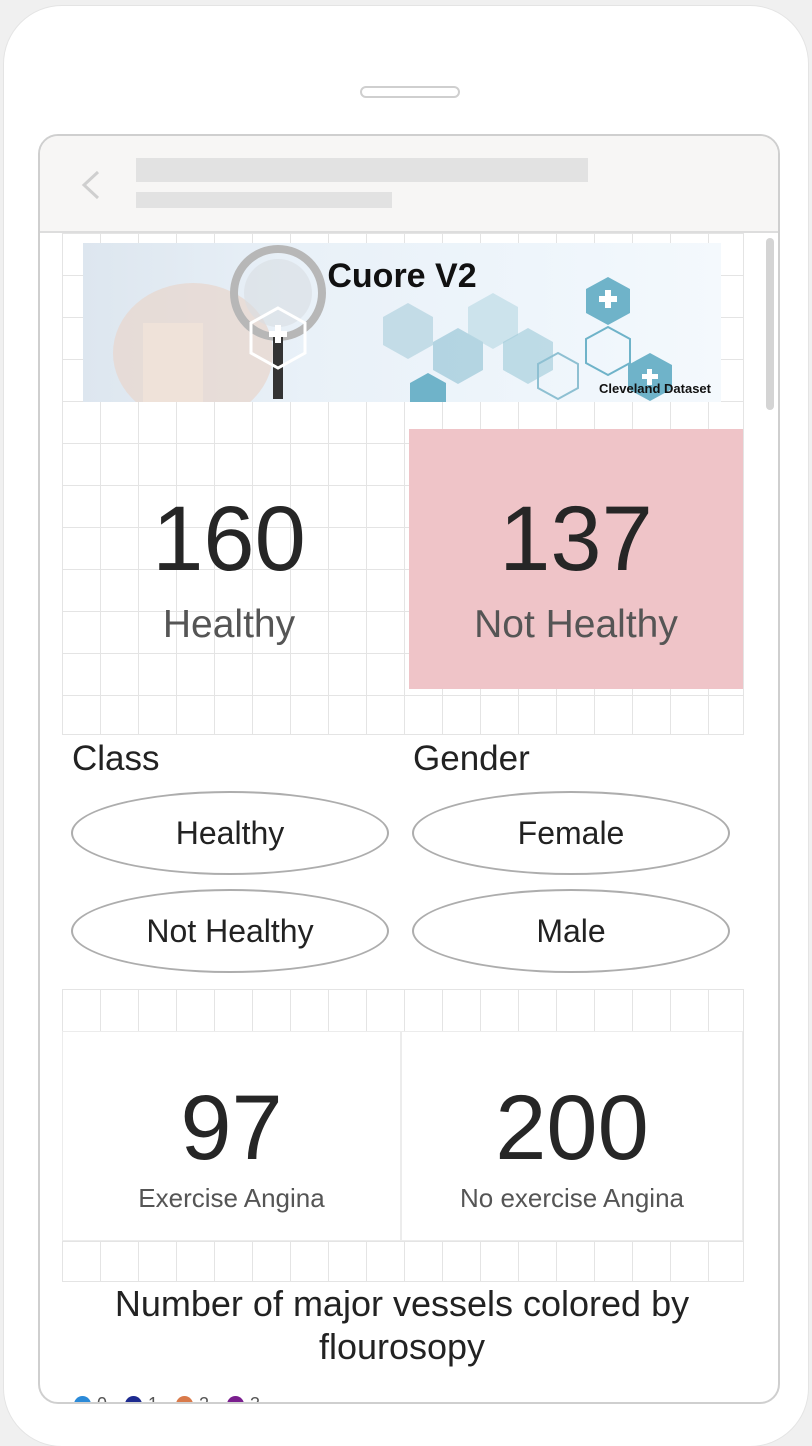 This screenshot has height=1446, width=812. Describe the element at coordinates (362, 170) in the screenshot. I see `title-placeholder` at that location.